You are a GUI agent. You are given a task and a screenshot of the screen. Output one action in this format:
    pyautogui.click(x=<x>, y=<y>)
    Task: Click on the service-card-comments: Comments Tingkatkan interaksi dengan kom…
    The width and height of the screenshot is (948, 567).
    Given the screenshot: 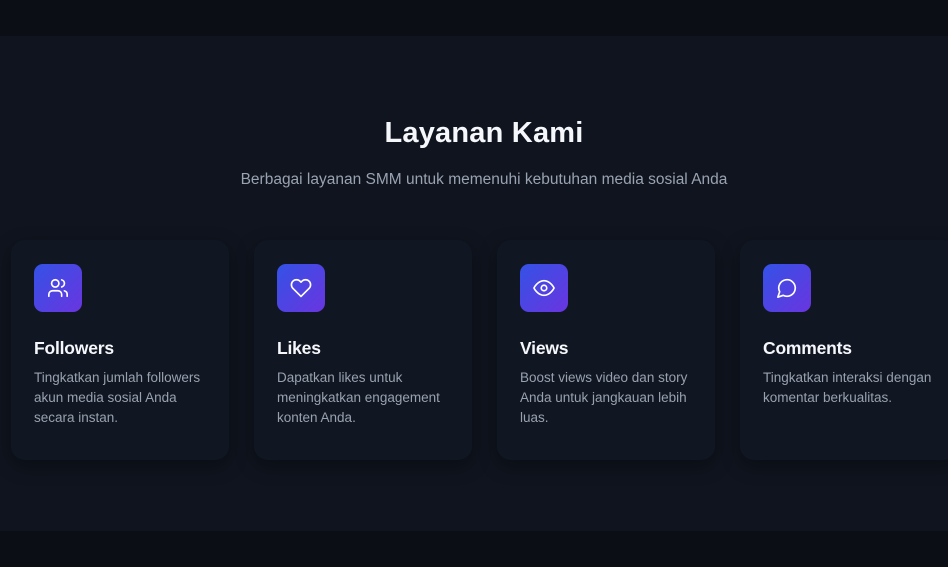 What is the action you would take?
    pyautogui.click(x=844, y=350)
    